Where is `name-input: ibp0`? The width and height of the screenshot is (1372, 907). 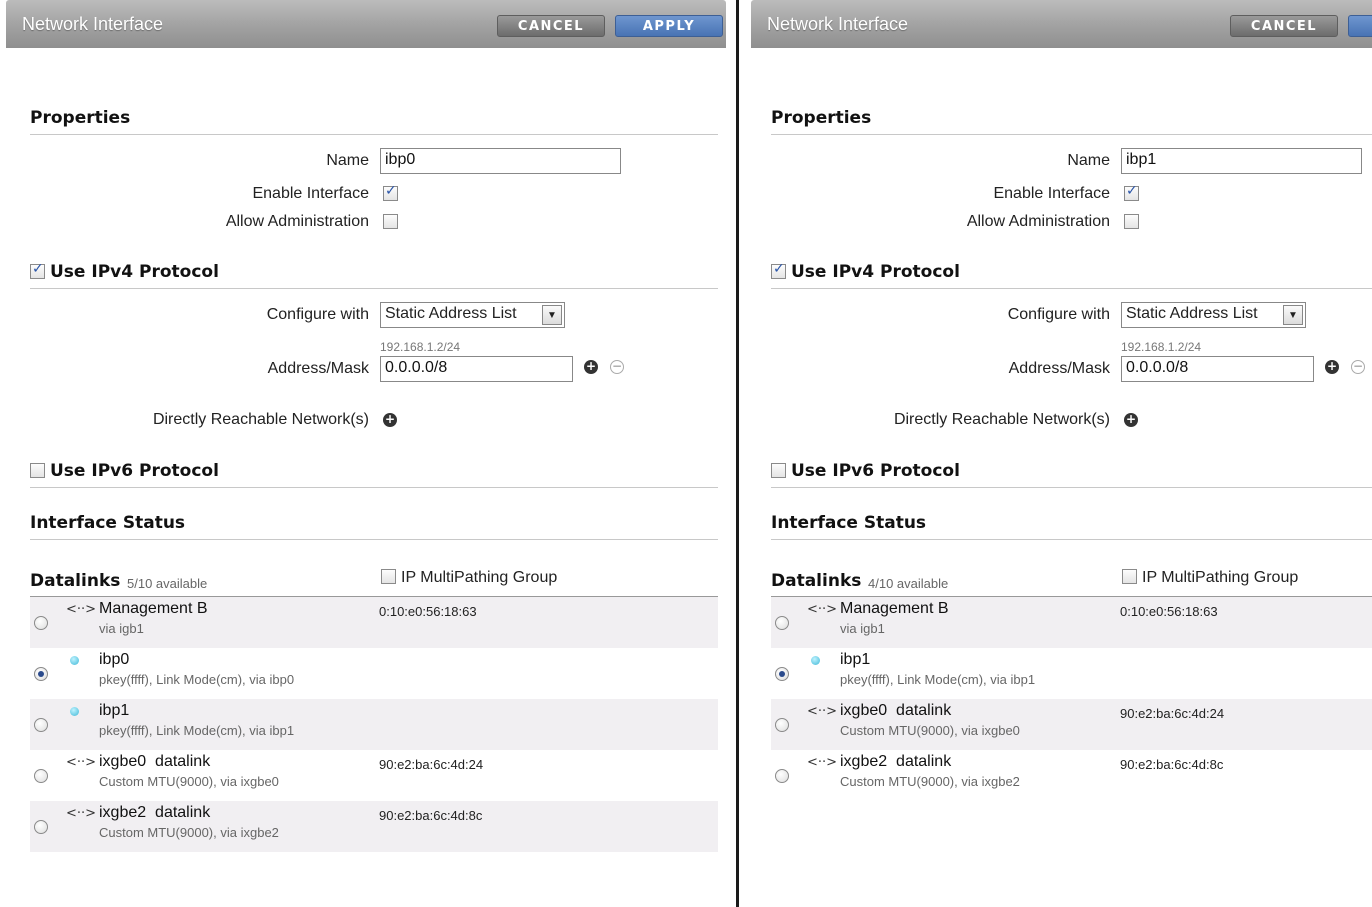
name-input: ibp0 is located at coordinates (500, 161).